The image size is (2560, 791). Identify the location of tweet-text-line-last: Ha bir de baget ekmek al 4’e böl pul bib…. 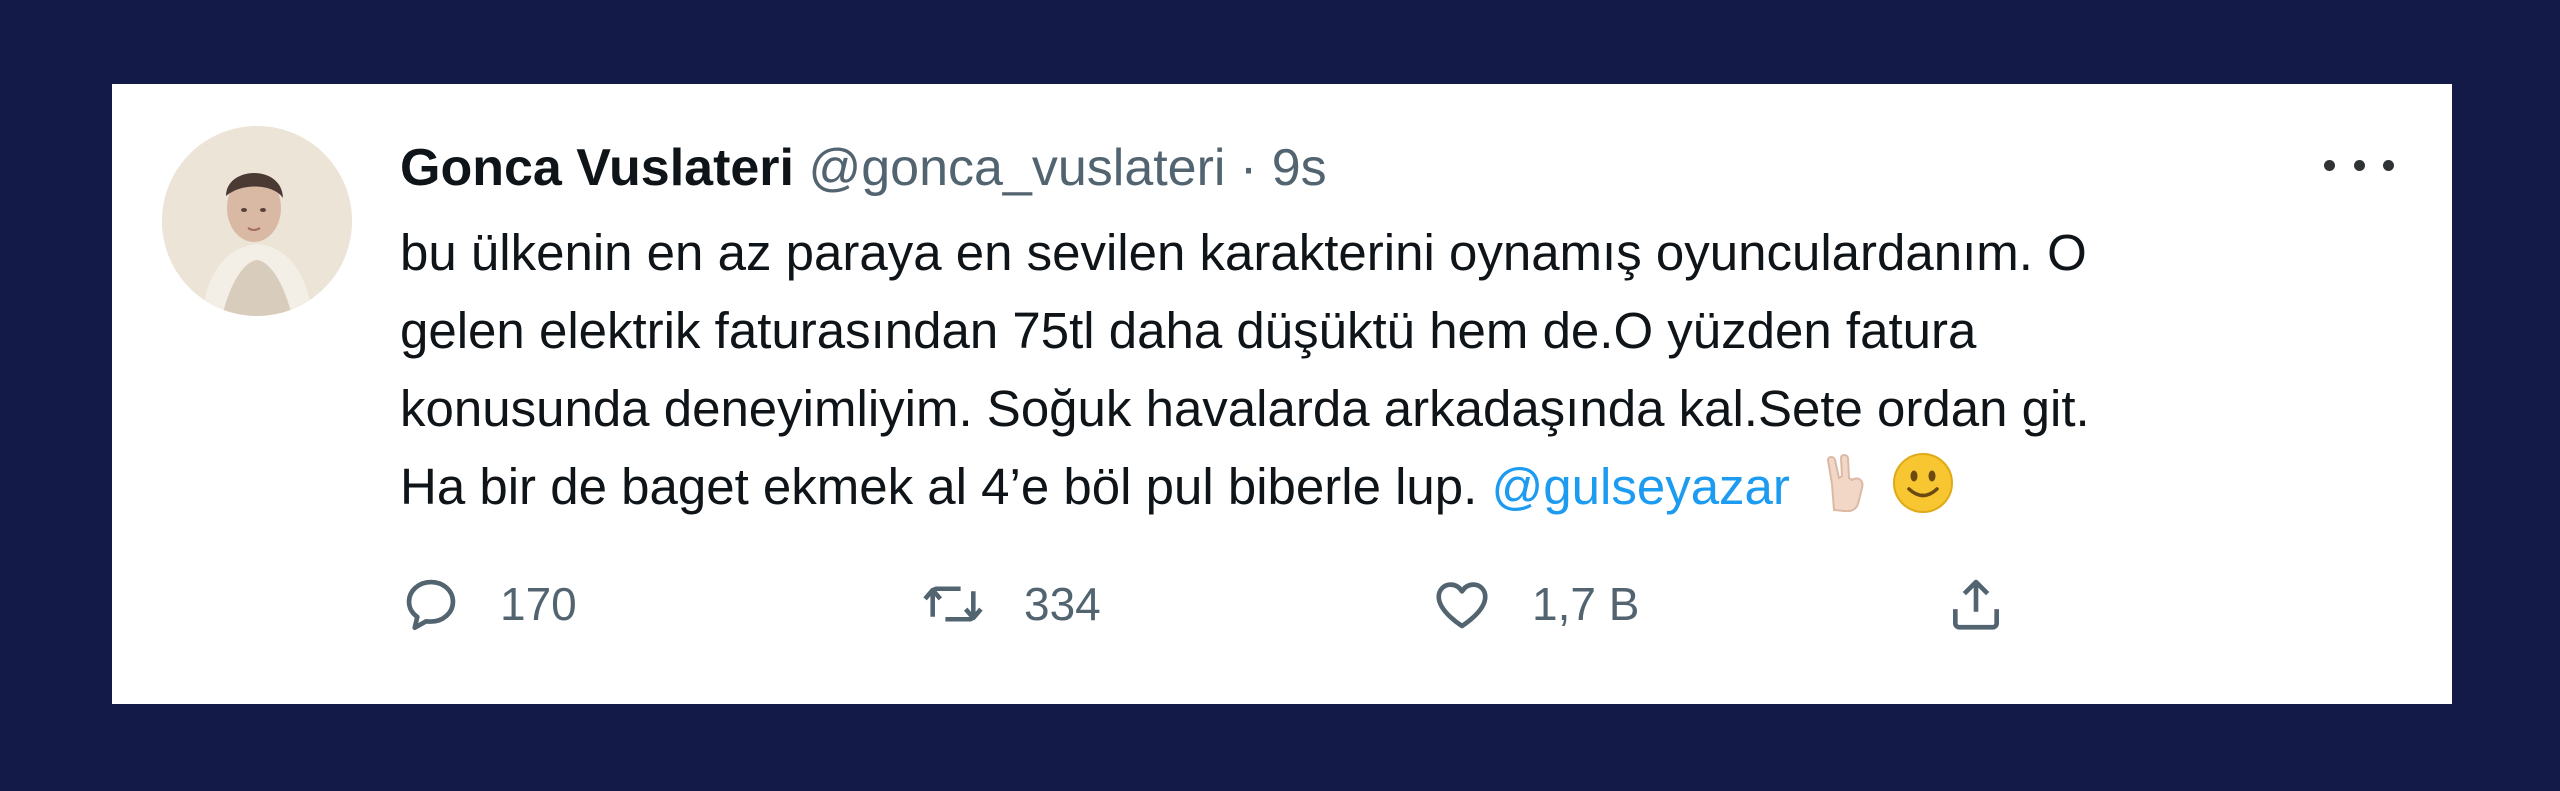
(1400, 492).